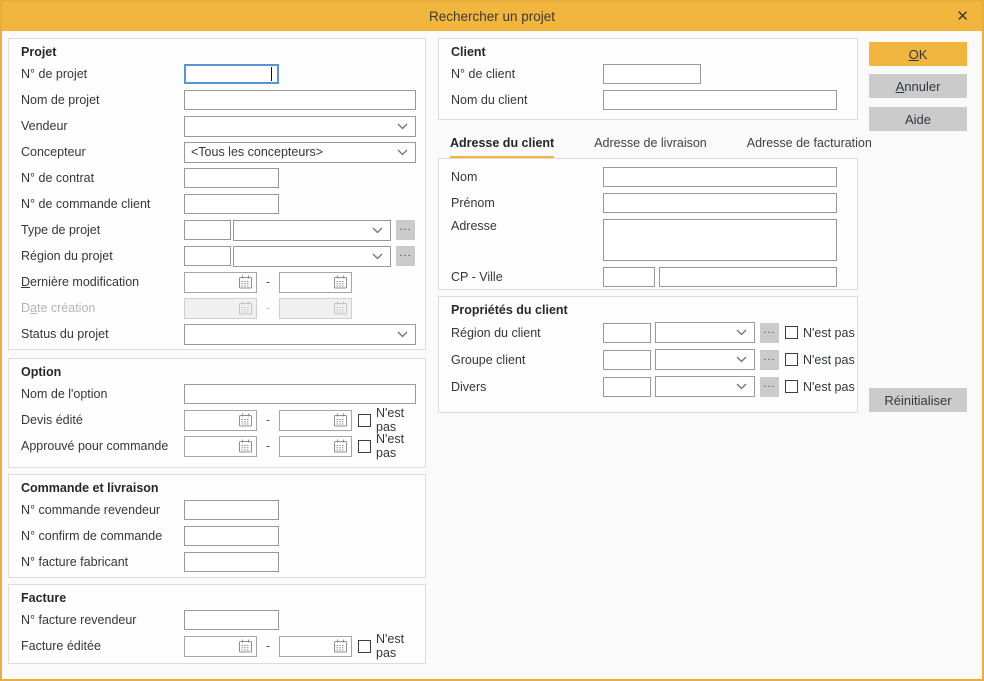 The image size is (984, 681). I want to click on contract-number-input, so click(231, 178).